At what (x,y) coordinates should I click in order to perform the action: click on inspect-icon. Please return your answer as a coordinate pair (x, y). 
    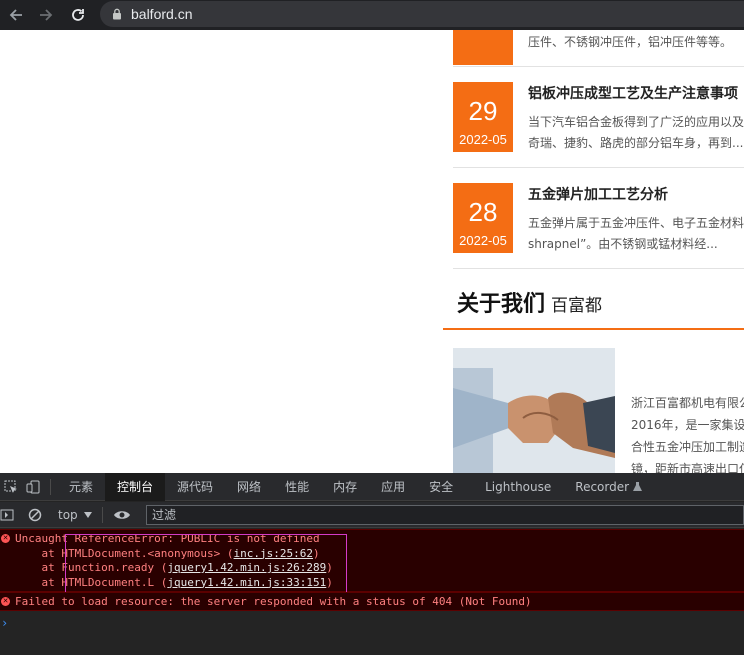
    Looking at the image, I should click on (10, 486).